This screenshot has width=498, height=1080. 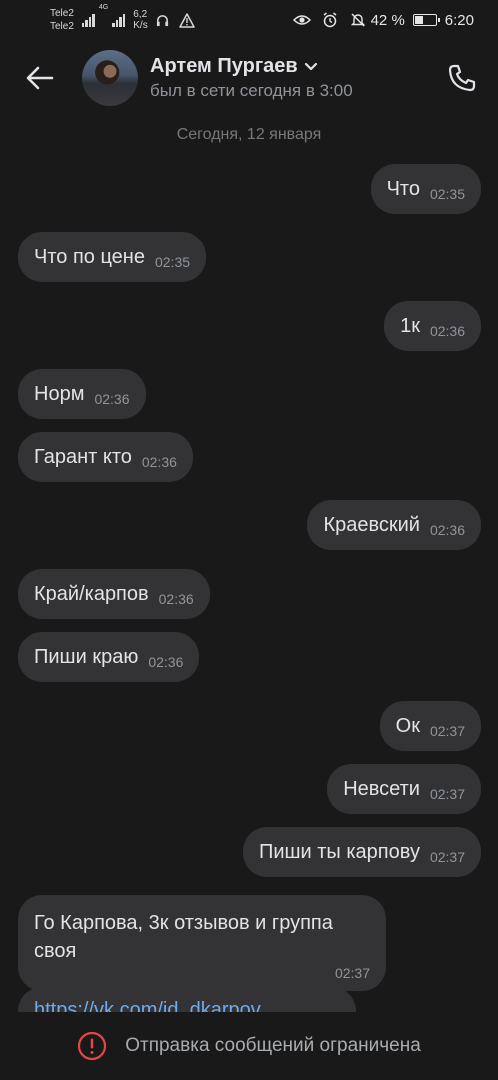 I want to click on message-text: Ок, so click(x=407, y=726).